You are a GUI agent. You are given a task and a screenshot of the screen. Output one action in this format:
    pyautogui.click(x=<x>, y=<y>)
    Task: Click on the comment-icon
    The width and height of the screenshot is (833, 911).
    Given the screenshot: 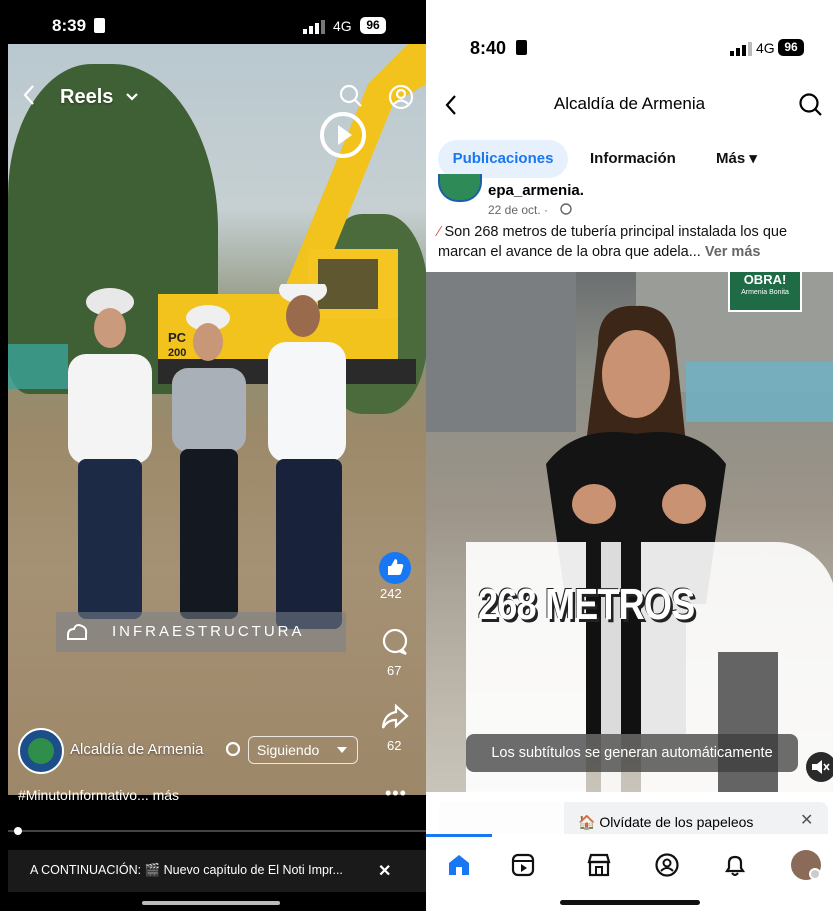 What is the action you would take?
    pyautogui.click(x=395, y=642)
    